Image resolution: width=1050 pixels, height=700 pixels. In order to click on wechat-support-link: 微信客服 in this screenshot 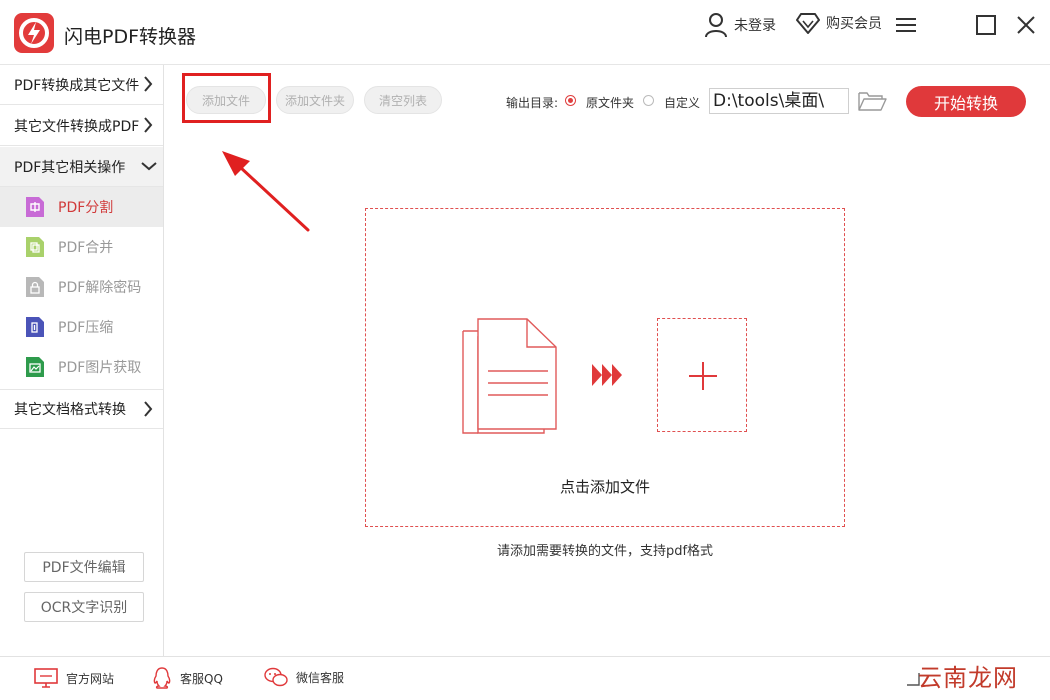, I will do `click(304, 677)`.